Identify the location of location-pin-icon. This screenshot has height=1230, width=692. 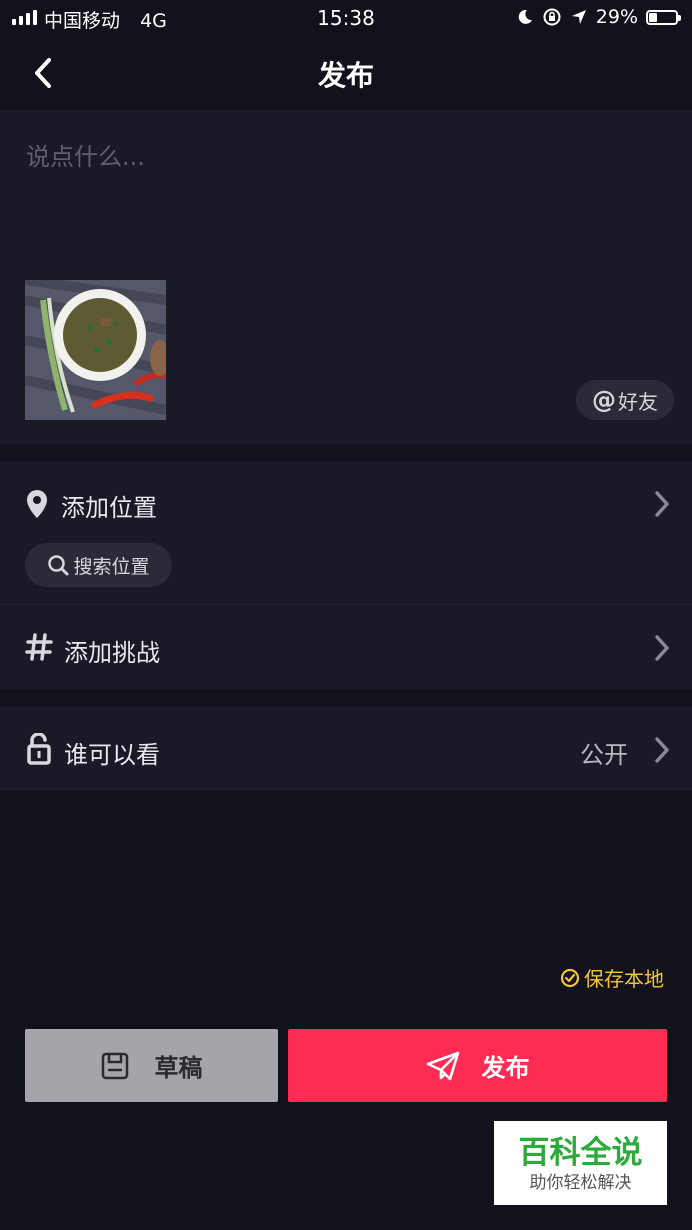
(37, 504).